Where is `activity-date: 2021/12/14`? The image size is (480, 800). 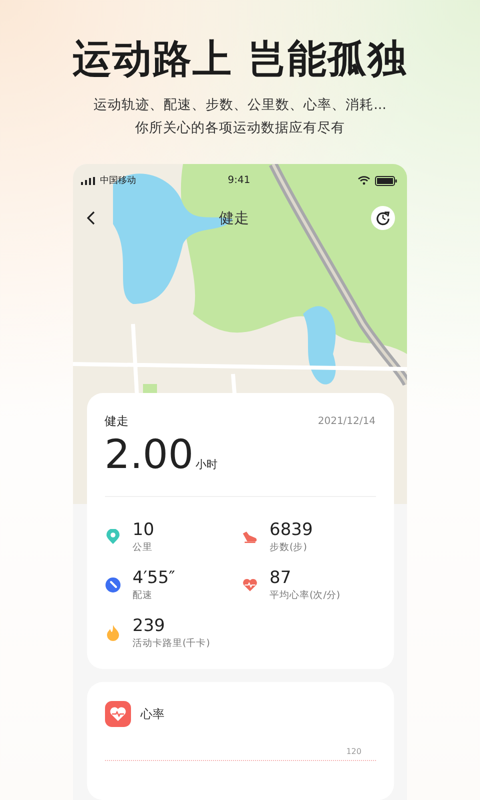 activity-date: 2021/12/14 is located at coordinates (347, 421).